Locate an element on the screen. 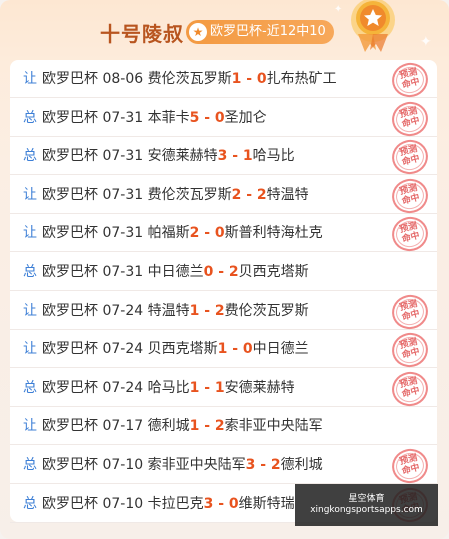  away-team: 安德莱赫特 is located at coordinates (259, 387).